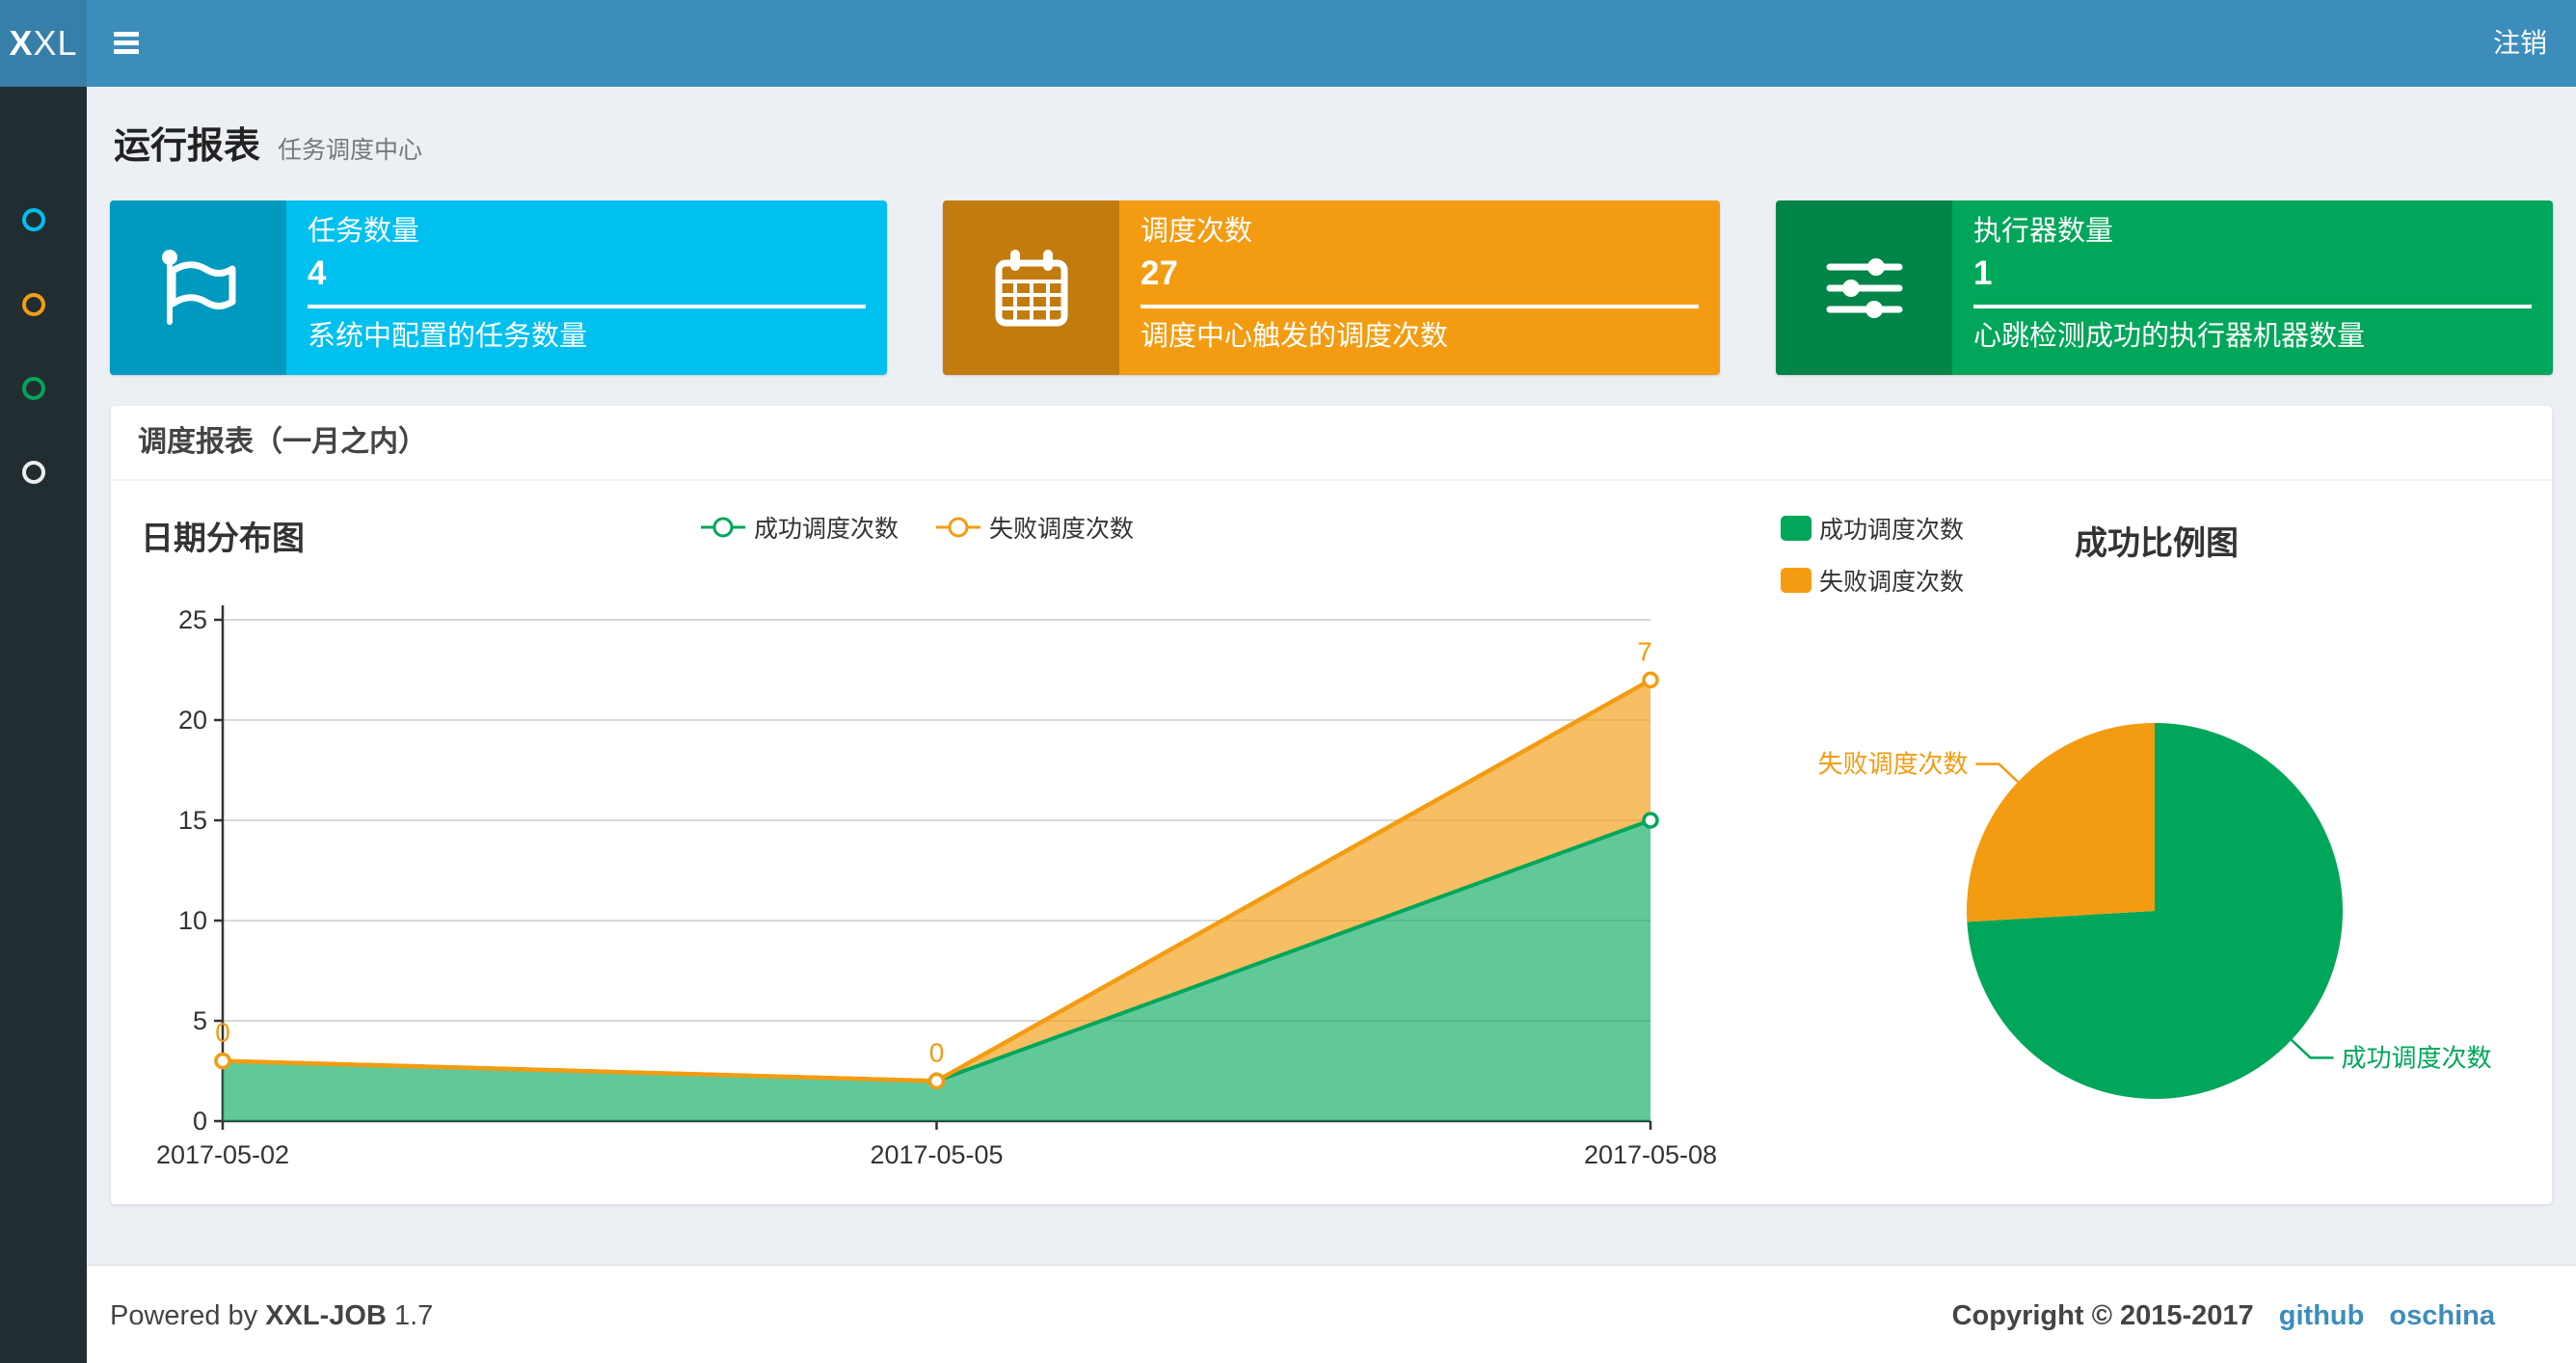 The width and height of the screenshot is (2576, 1363). I want to click on svg-text: 2017-05-05, so click(937, 1154).